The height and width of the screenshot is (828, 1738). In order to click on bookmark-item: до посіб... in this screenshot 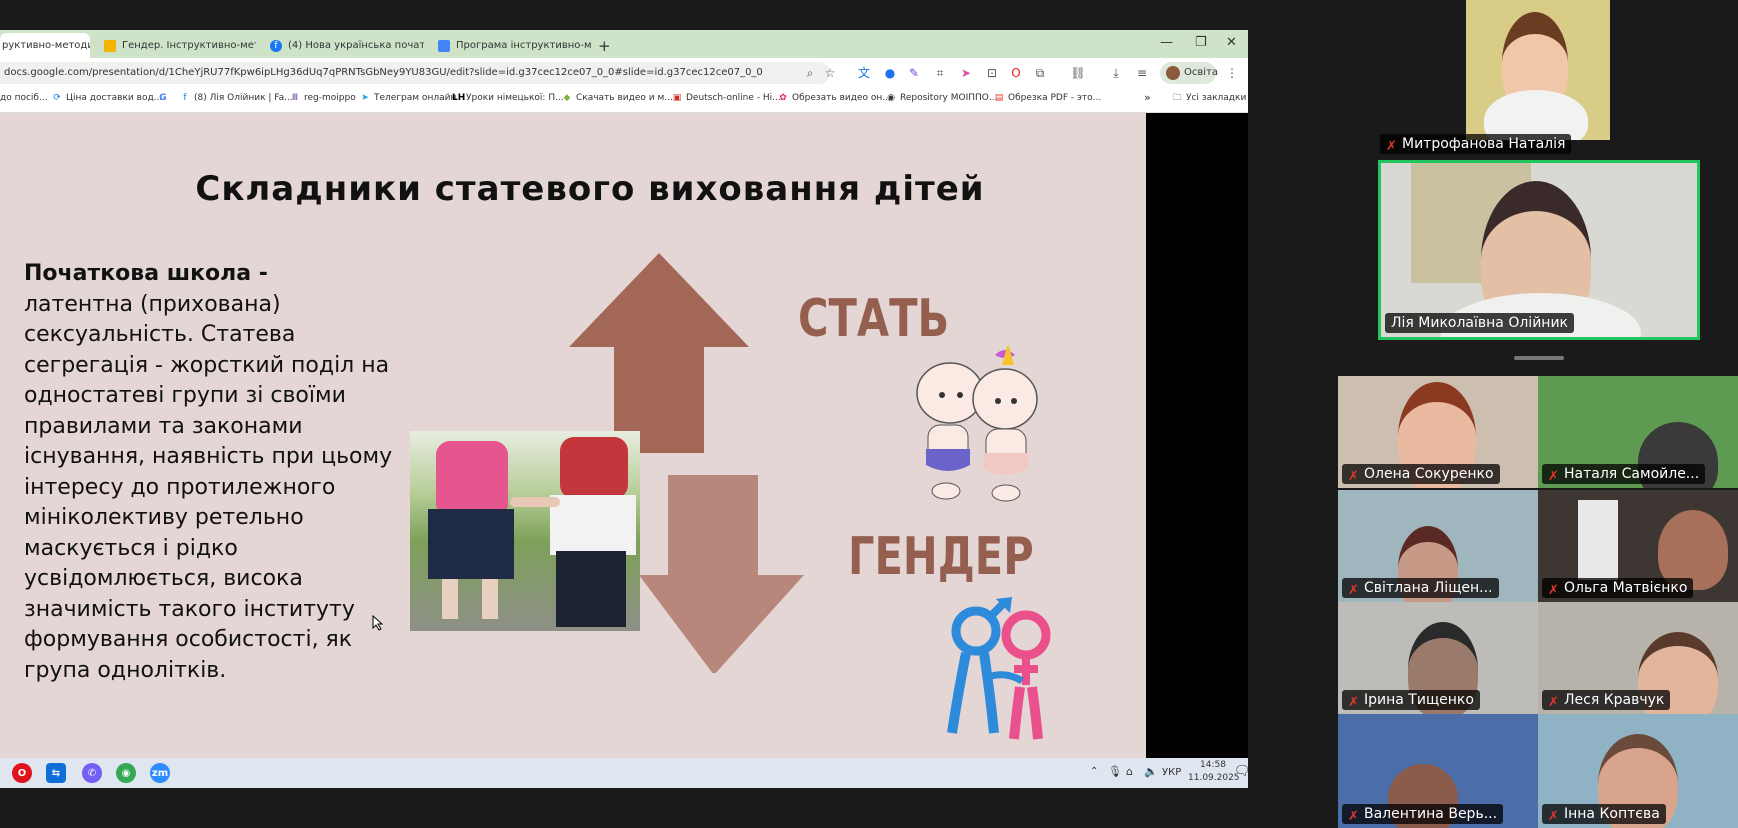, I will do `click(24, 98)`.